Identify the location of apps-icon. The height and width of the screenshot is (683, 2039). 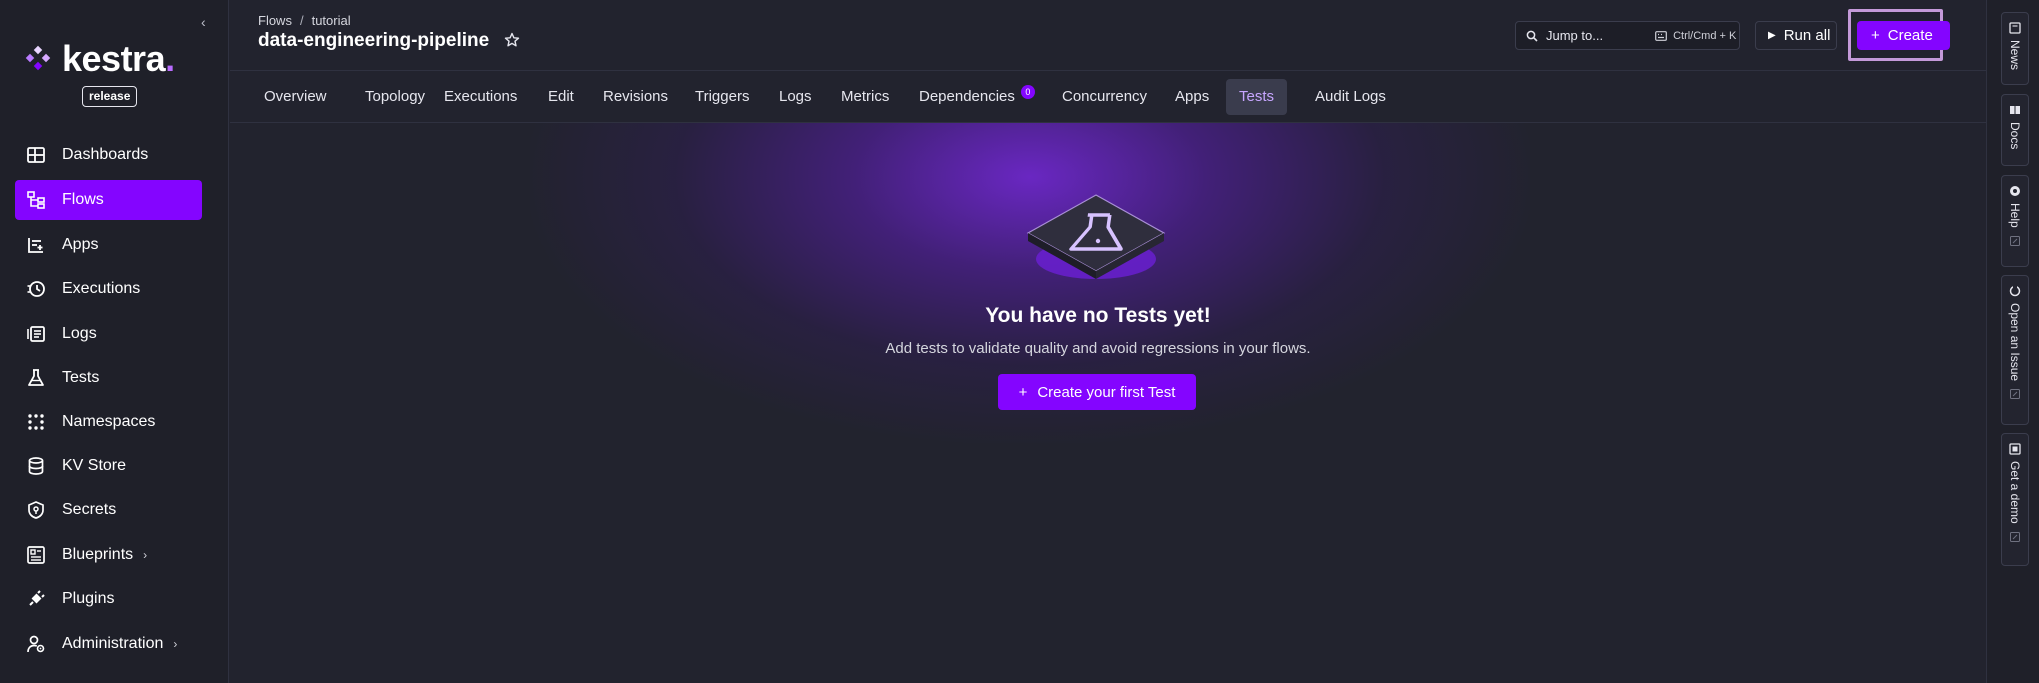
(36, 245).